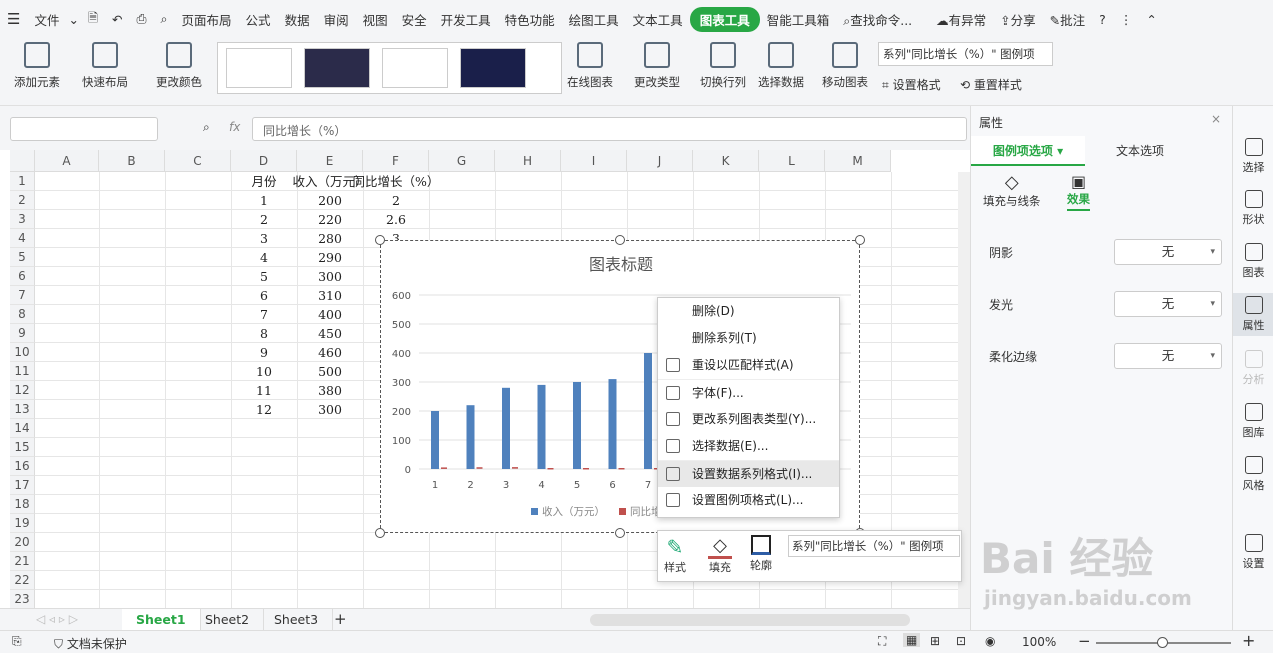 This screenshot has width=1273, height=653. I want to click on table-cell: 200, so click(330, 200).